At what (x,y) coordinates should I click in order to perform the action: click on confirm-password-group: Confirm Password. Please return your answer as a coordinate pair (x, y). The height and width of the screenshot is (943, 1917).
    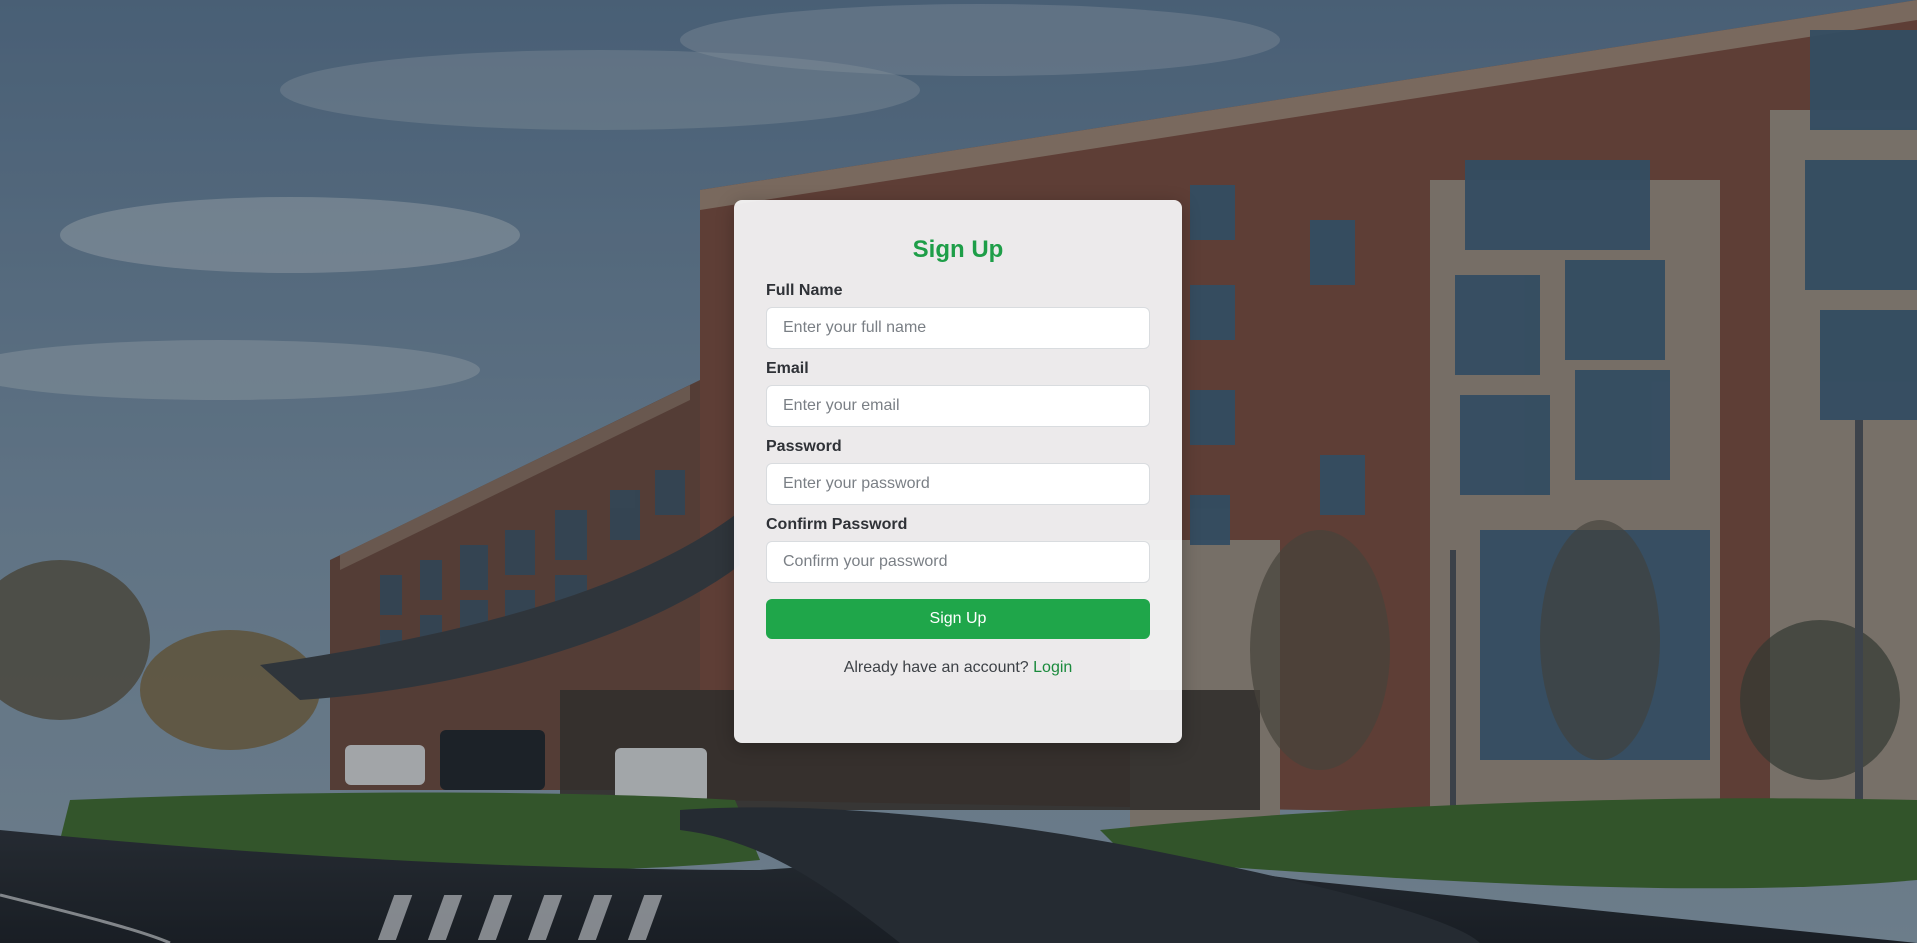
    Looking at the image, I should click on (958, 549).